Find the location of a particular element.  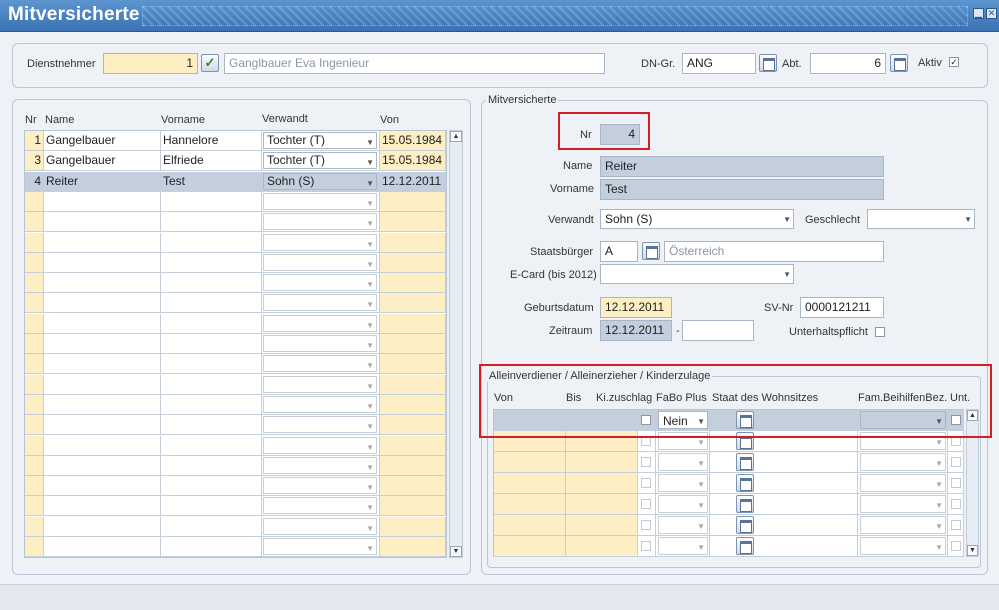

cell-vorname: Hannelore is located at coordinates (211, 141).